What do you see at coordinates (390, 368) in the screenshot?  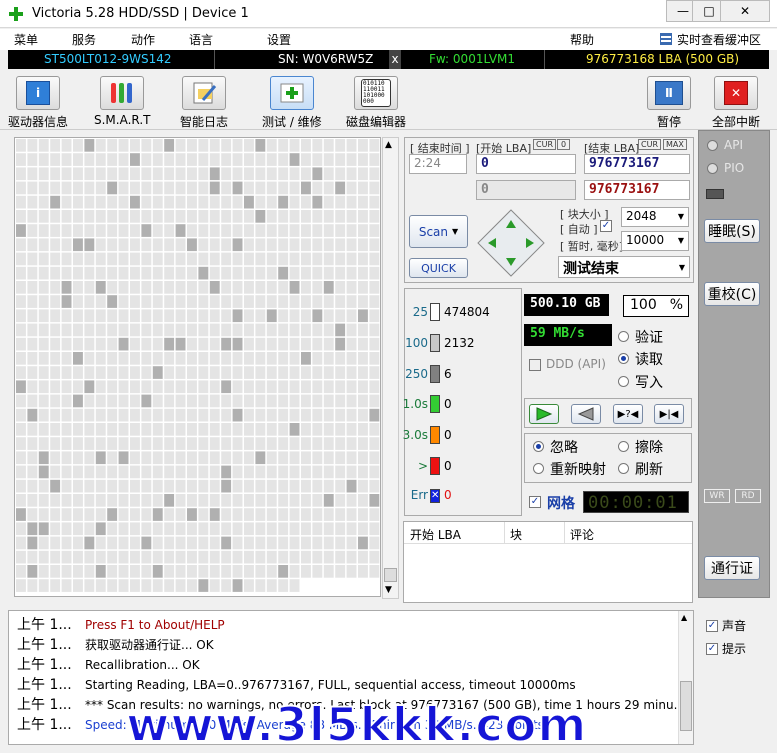 I see `grid-scrollbar: ▲ ▼` at bounding box center [390, 368].